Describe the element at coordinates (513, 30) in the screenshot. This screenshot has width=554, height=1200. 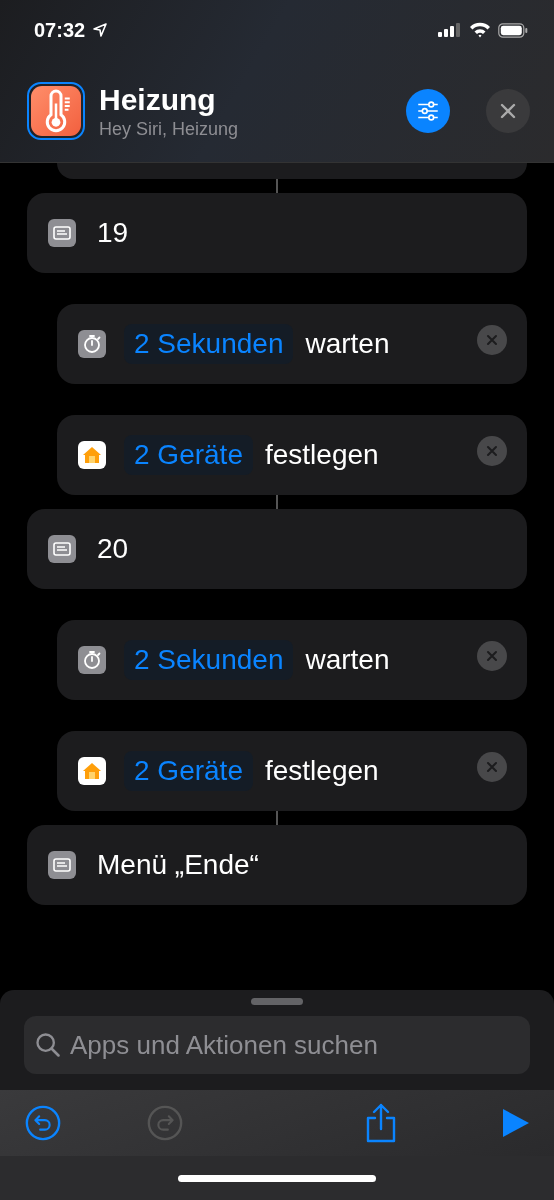
I see `battery-icon` at that location.